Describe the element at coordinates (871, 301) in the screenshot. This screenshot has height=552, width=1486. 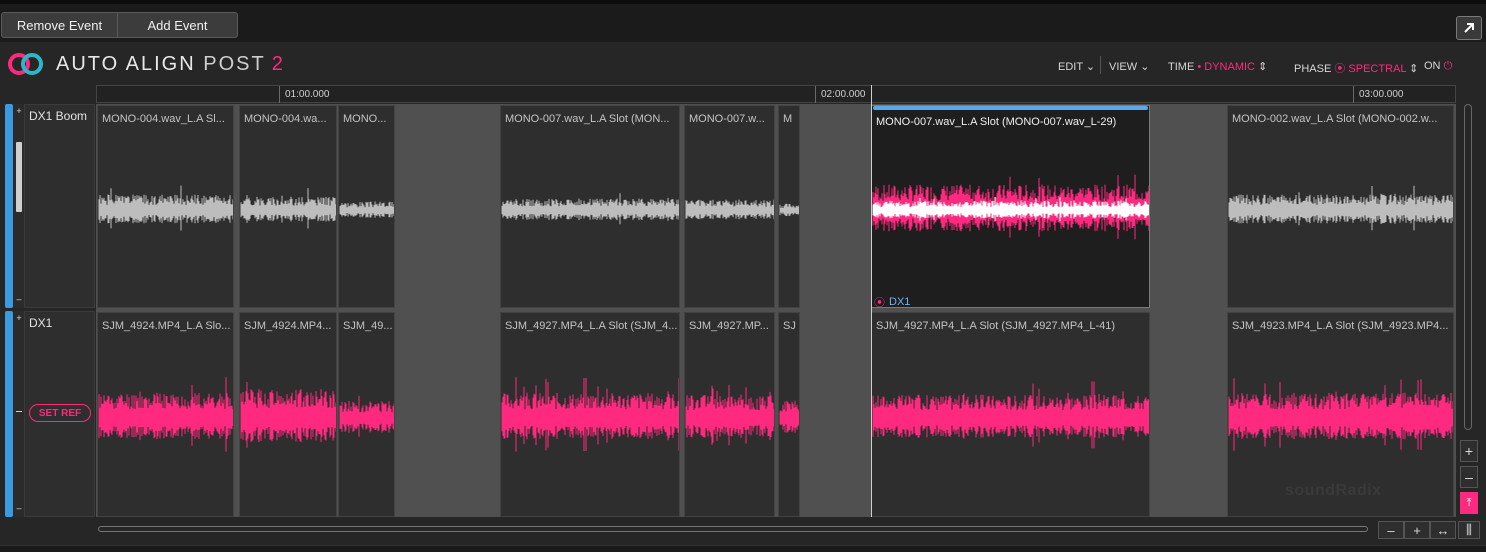
I see `playhead` at that location.